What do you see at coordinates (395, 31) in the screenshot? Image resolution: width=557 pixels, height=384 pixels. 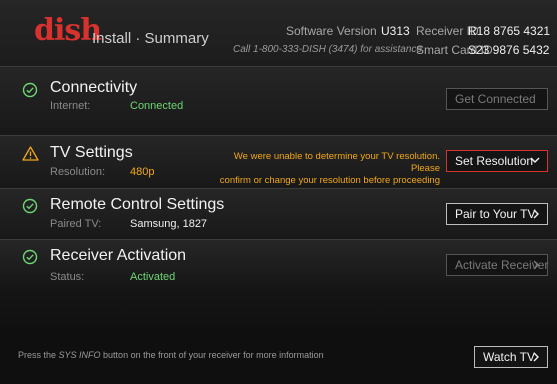 I see `software-version-value: U313` at bounding box center [395, 31].